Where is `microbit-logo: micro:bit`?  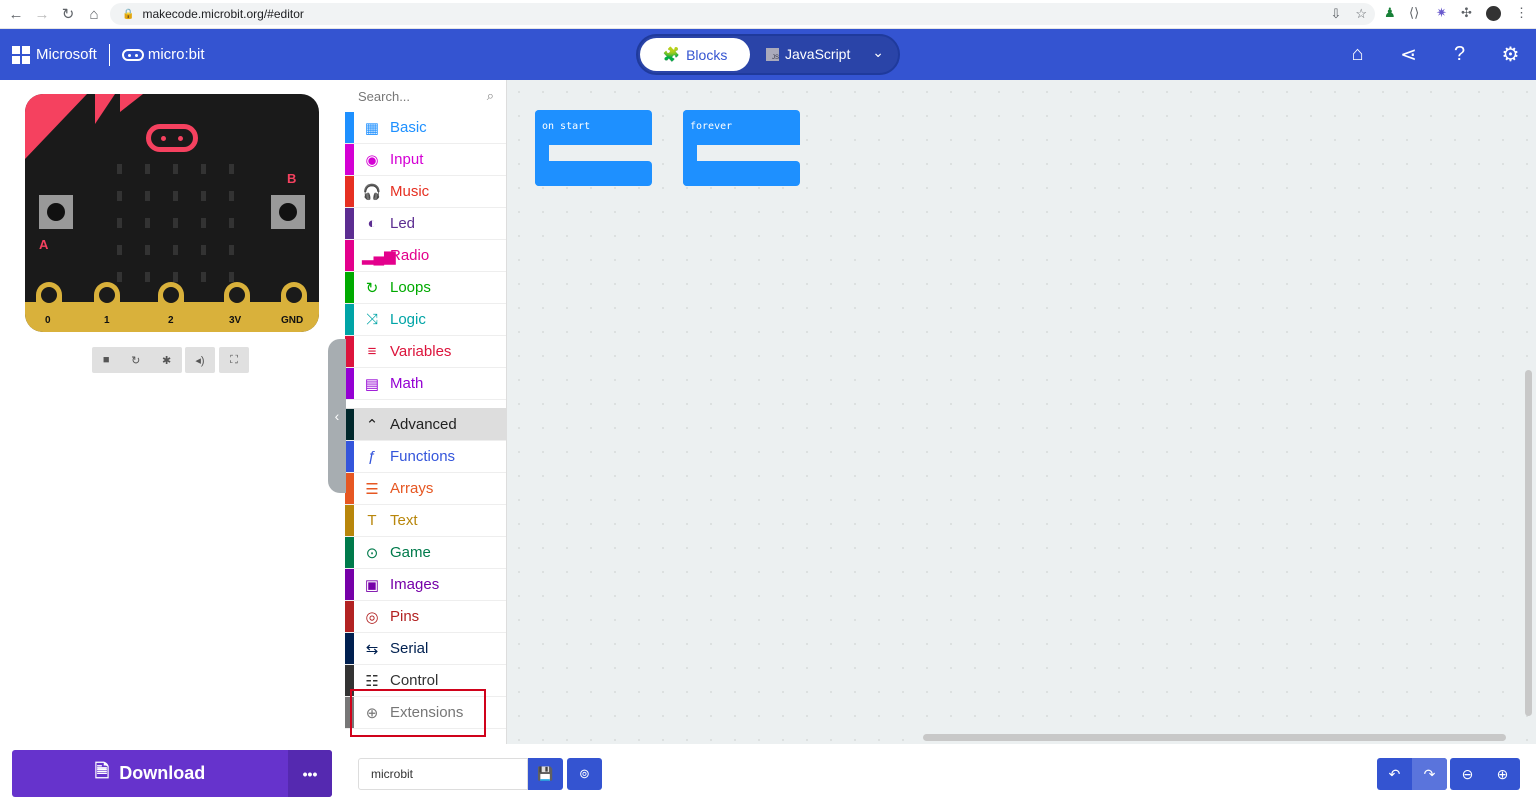 microbit-logo: micro:bit is located at coordinates (163, 54).